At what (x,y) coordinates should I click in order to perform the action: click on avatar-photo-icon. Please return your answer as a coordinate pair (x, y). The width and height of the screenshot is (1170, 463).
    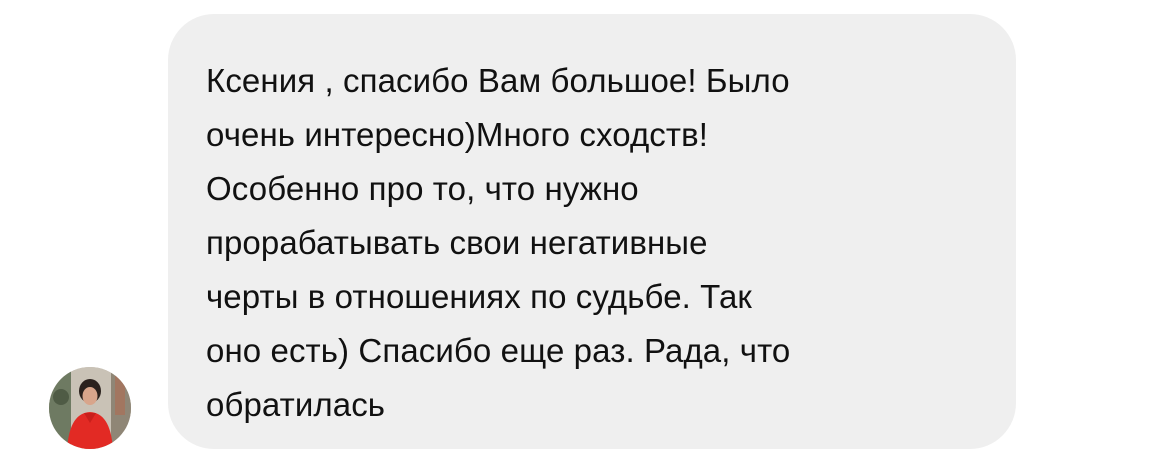
    Looking at the image, I should click on (90, 408).